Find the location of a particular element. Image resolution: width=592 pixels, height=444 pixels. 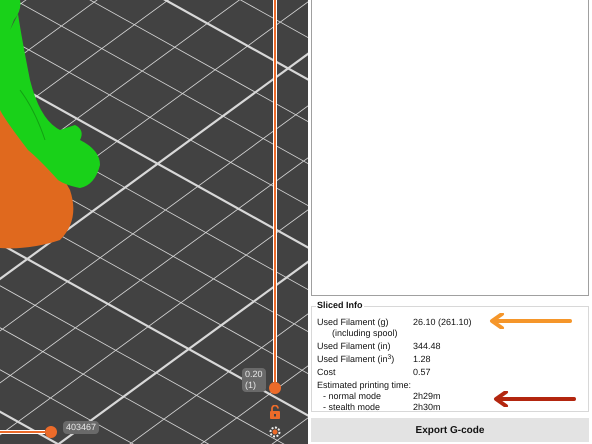

info-value: 2h30m is located at coordinates (427, 407).